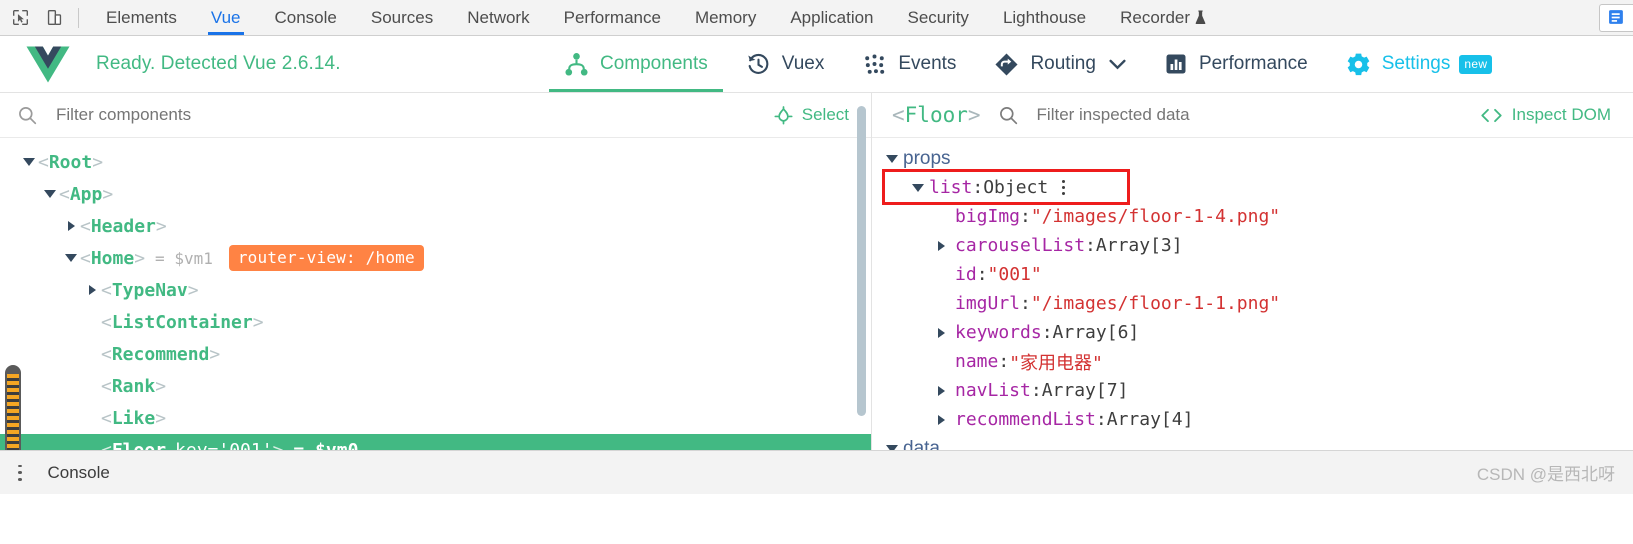 The width and height of the screenshot is (1633, 544). What do you see at coordinates (435, 226) in the screenshot?
I see `tree-row-header: < Header >` at bounding box center [435, 226].